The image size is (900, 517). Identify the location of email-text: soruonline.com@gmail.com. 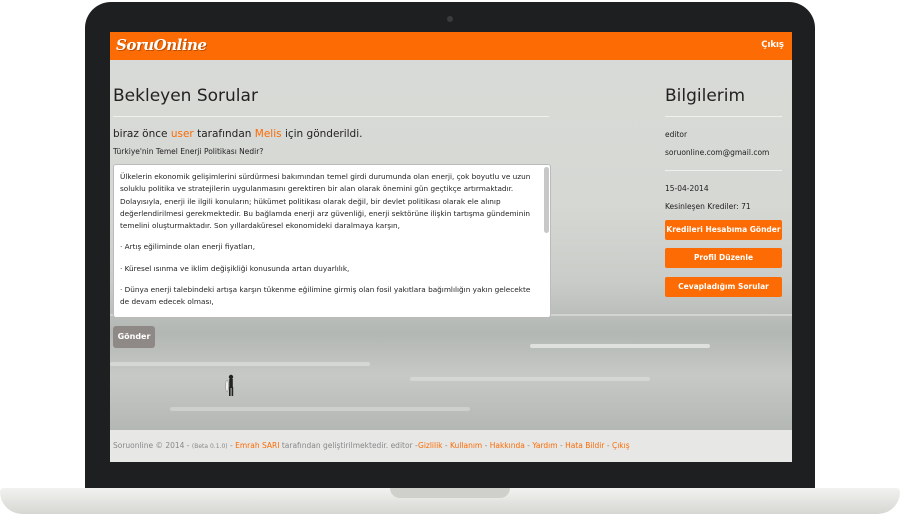
(717, 152).